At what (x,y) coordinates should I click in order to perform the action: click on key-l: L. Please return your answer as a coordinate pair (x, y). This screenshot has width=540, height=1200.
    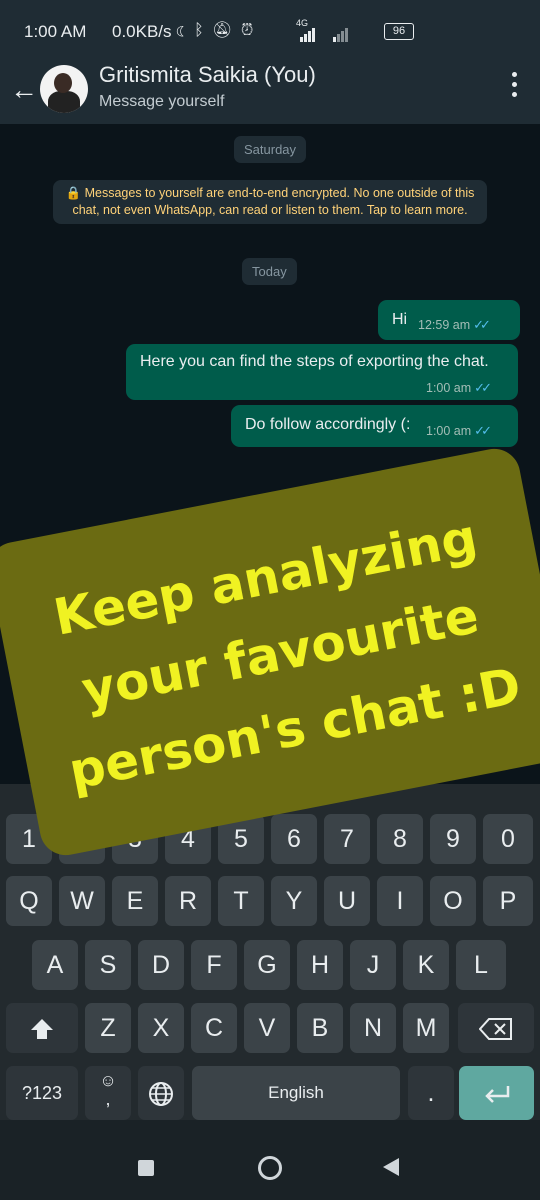
    Looking at the image, I should click on (481, 965).